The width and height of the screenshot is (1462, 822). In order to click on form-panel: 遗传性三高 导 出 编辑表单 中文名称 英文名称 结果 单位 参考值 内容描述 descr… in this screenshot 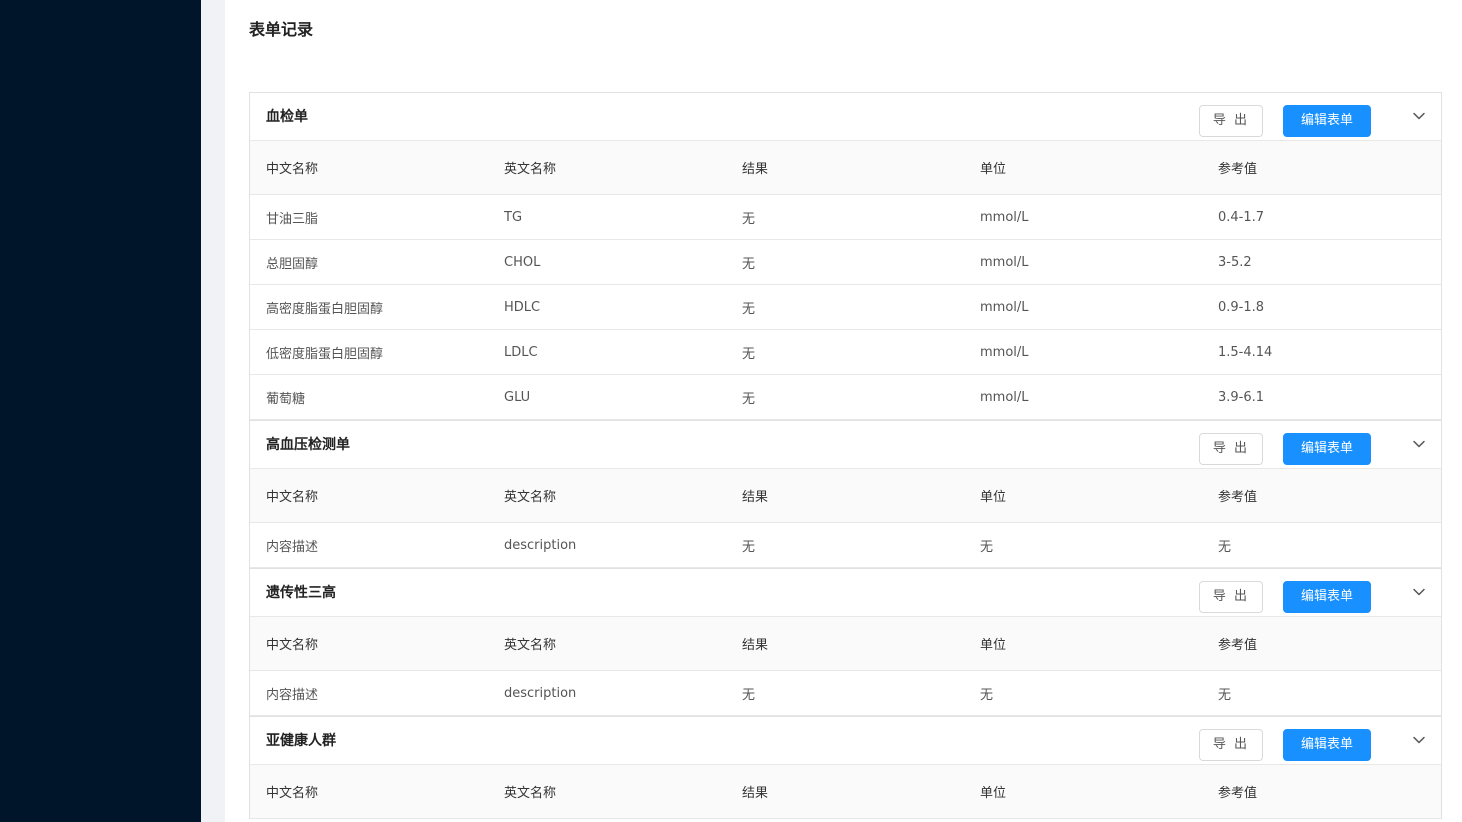, I will do `click(845, 642)`.